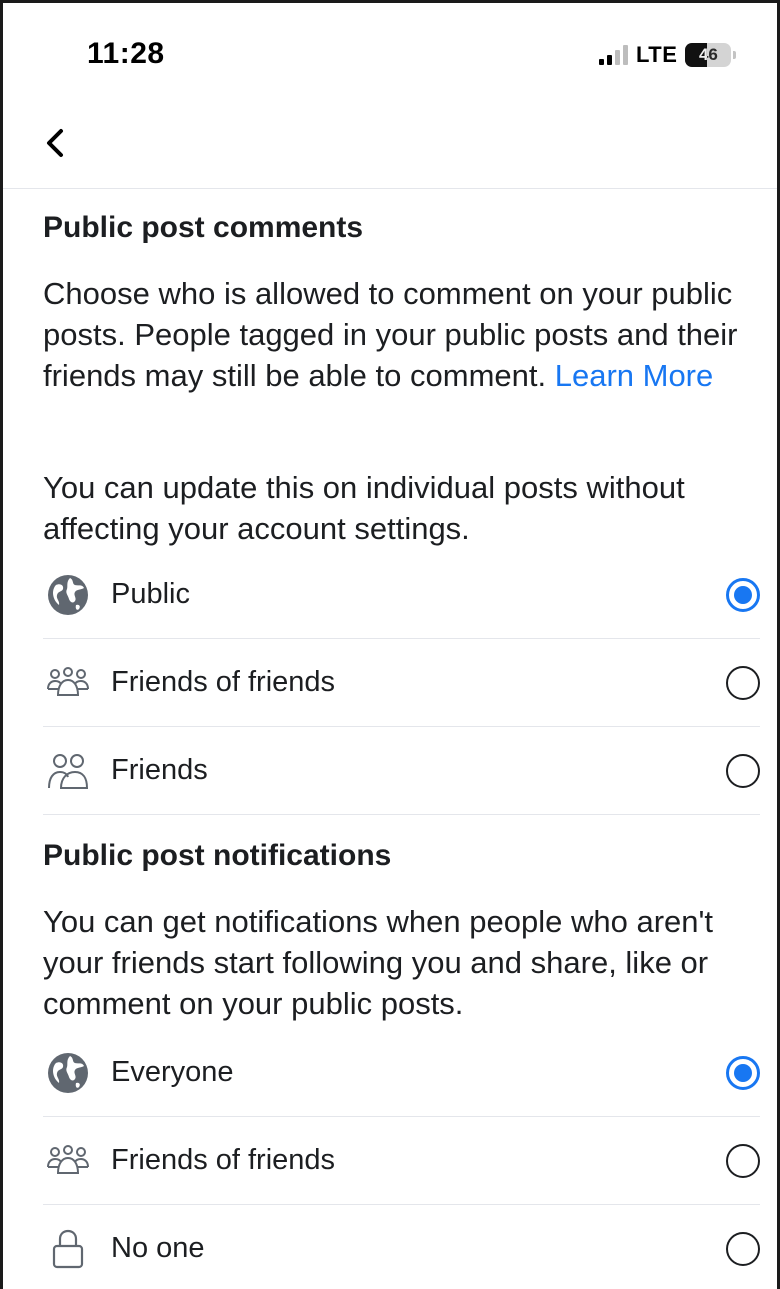 The image size is (780, 1289). What do you see at coordinates (613, 55) in the screenshot?
I see `signal-icon` at bounding box center [613, 55].